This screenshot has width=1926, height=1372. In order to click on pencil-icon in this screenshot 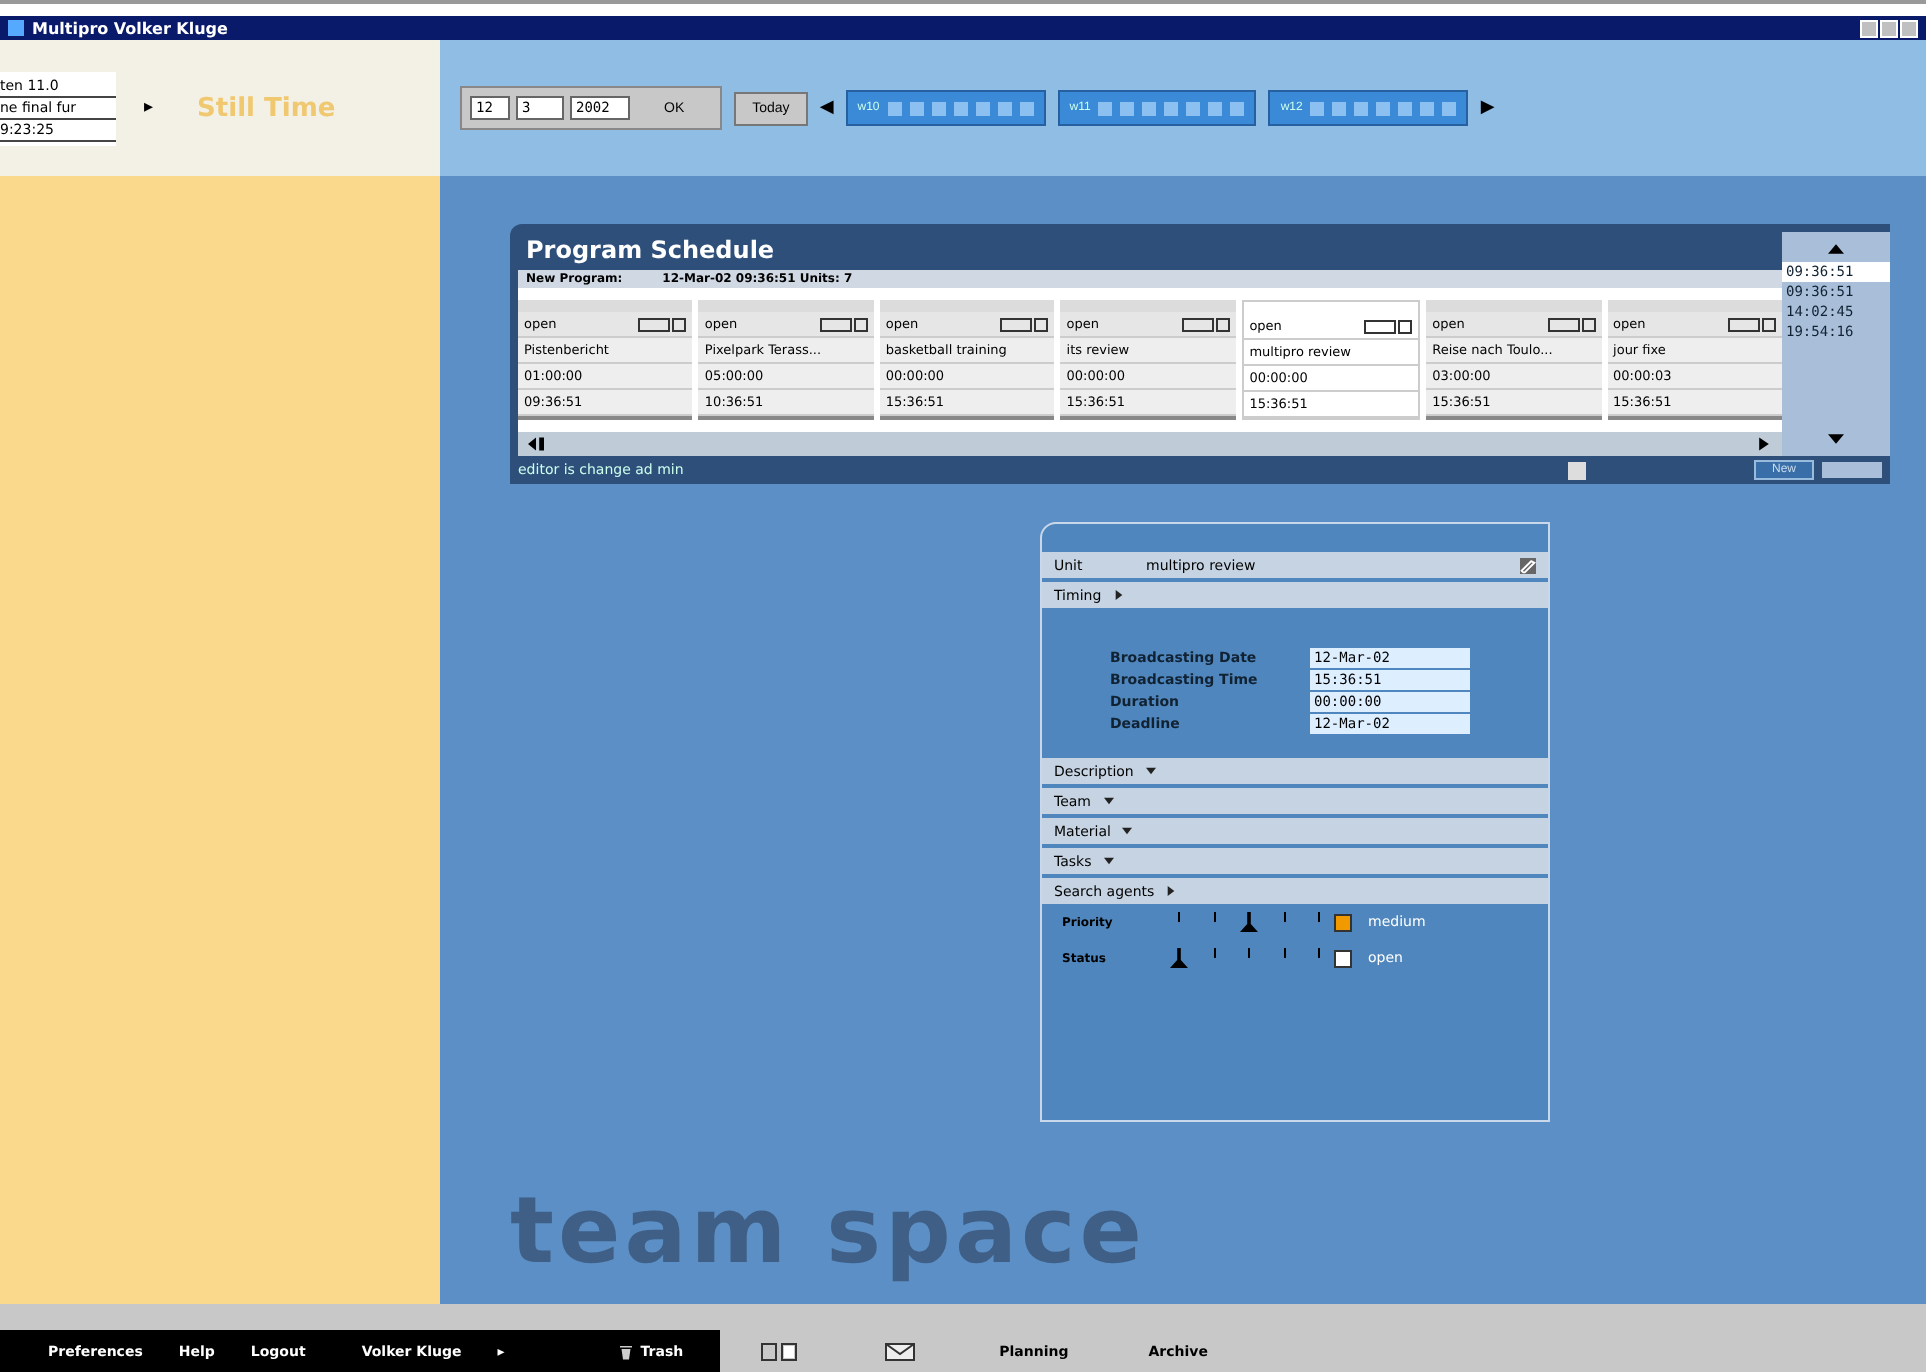, I will do `click(1528, 565)`.